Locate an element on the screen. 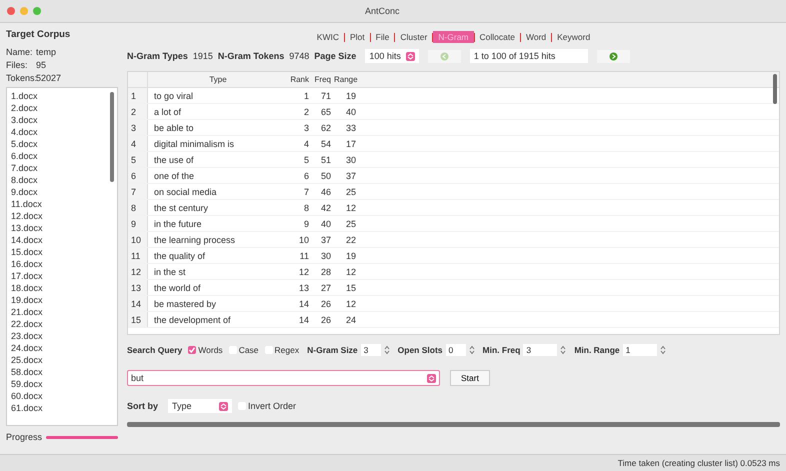 This screenshot has width=786, height=471. table-cell-text: 65 is located at coordinates (326, 111).